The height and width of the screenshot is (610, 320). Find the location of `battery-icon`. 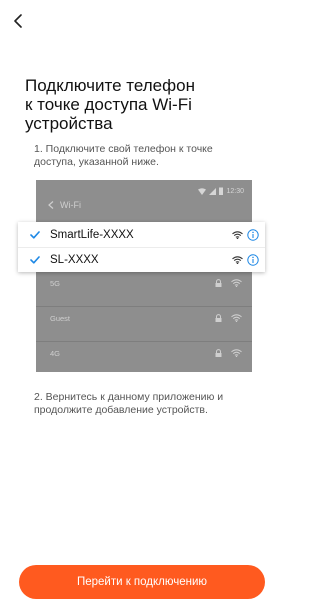

battery-icon is located at coordinates (221, 191).